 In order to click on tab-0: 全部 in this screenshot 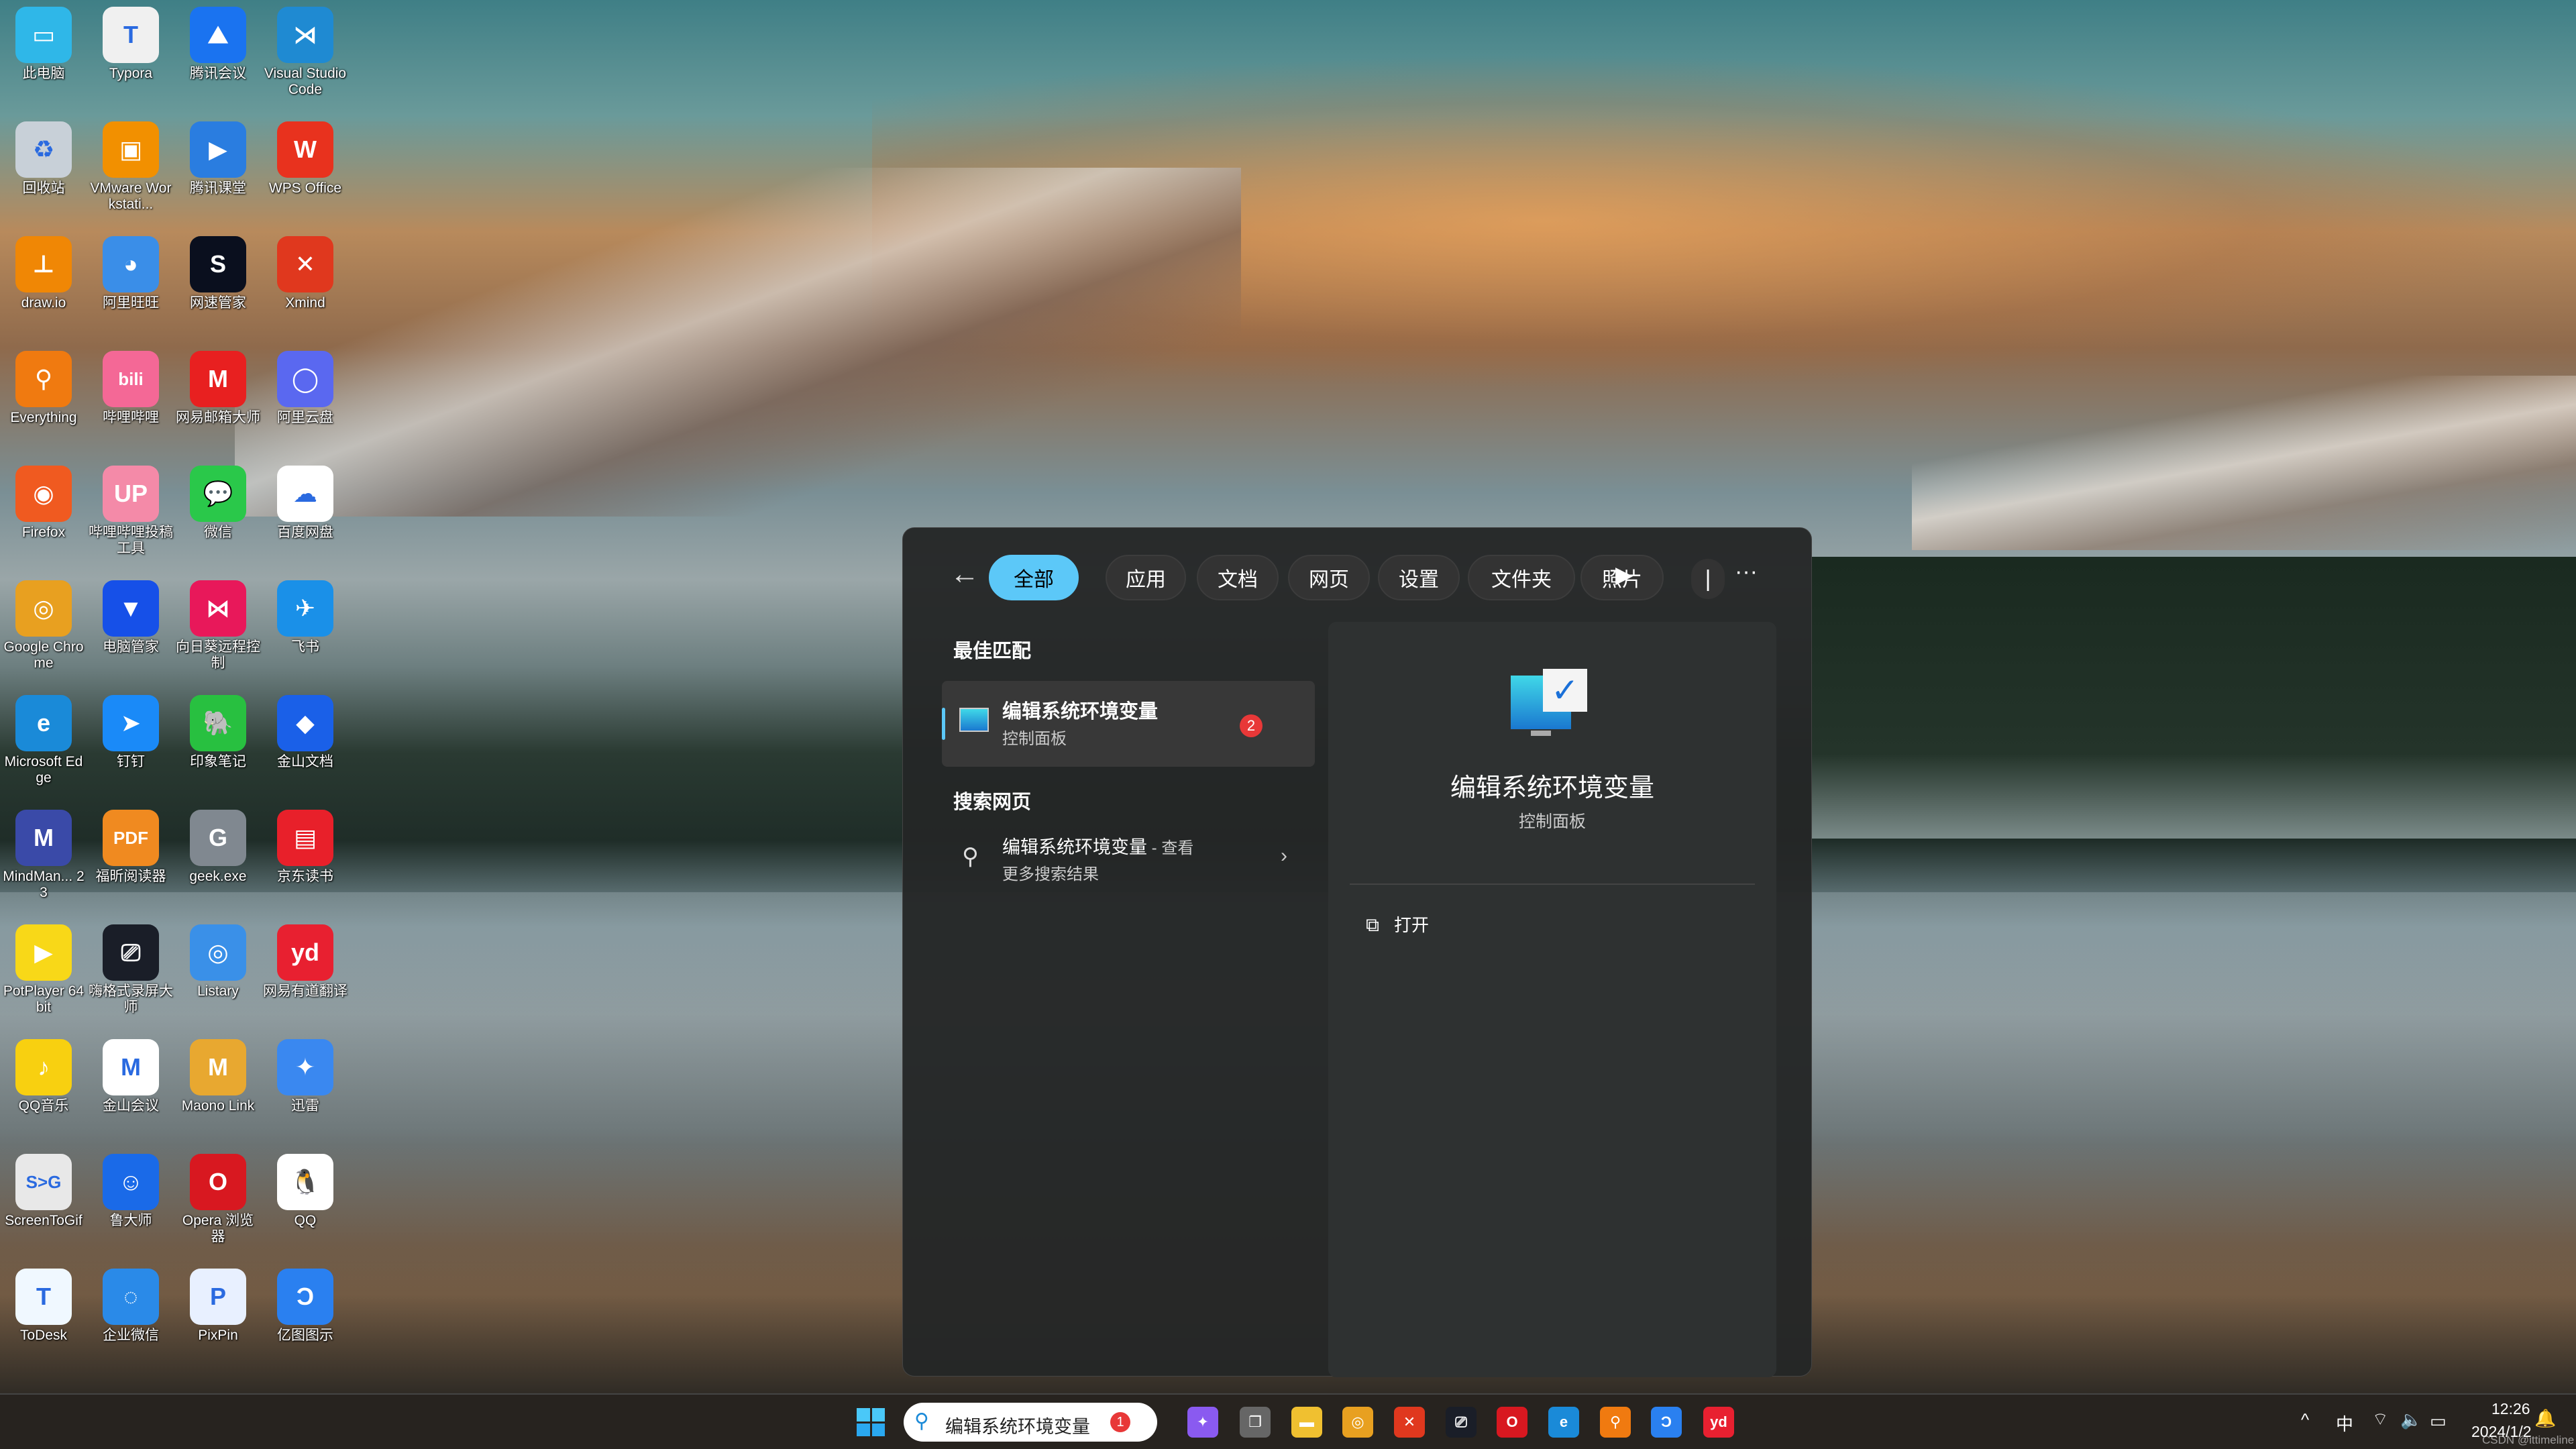, I will do `click(1034, 577)`.